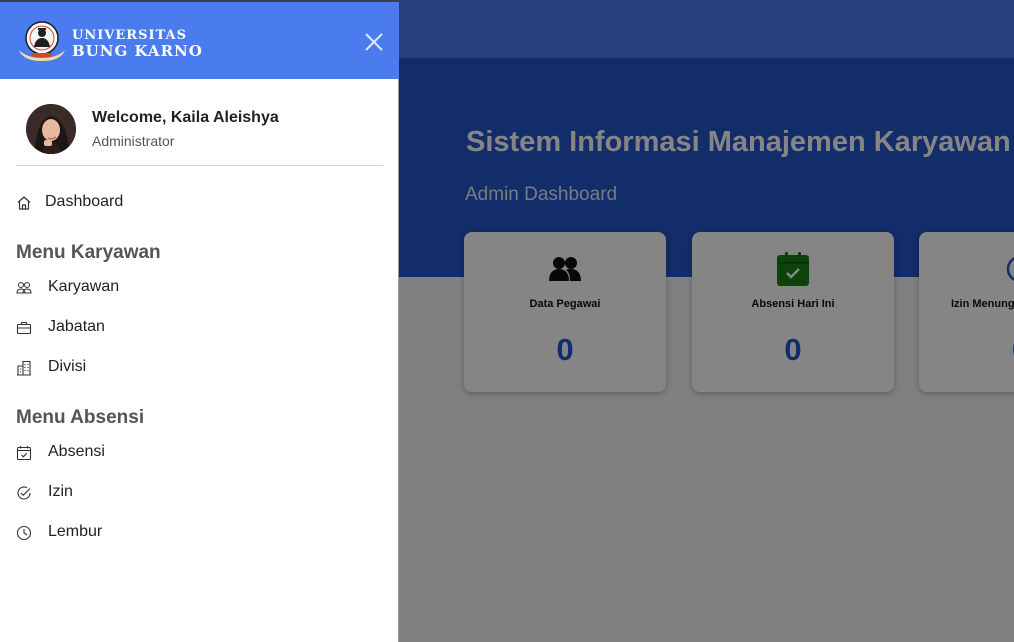 The image size is (1014, 642). Describe the element at coordinates (67, 366) in the screenshot. I see `sidebar-item-label: Divisi` at that location.